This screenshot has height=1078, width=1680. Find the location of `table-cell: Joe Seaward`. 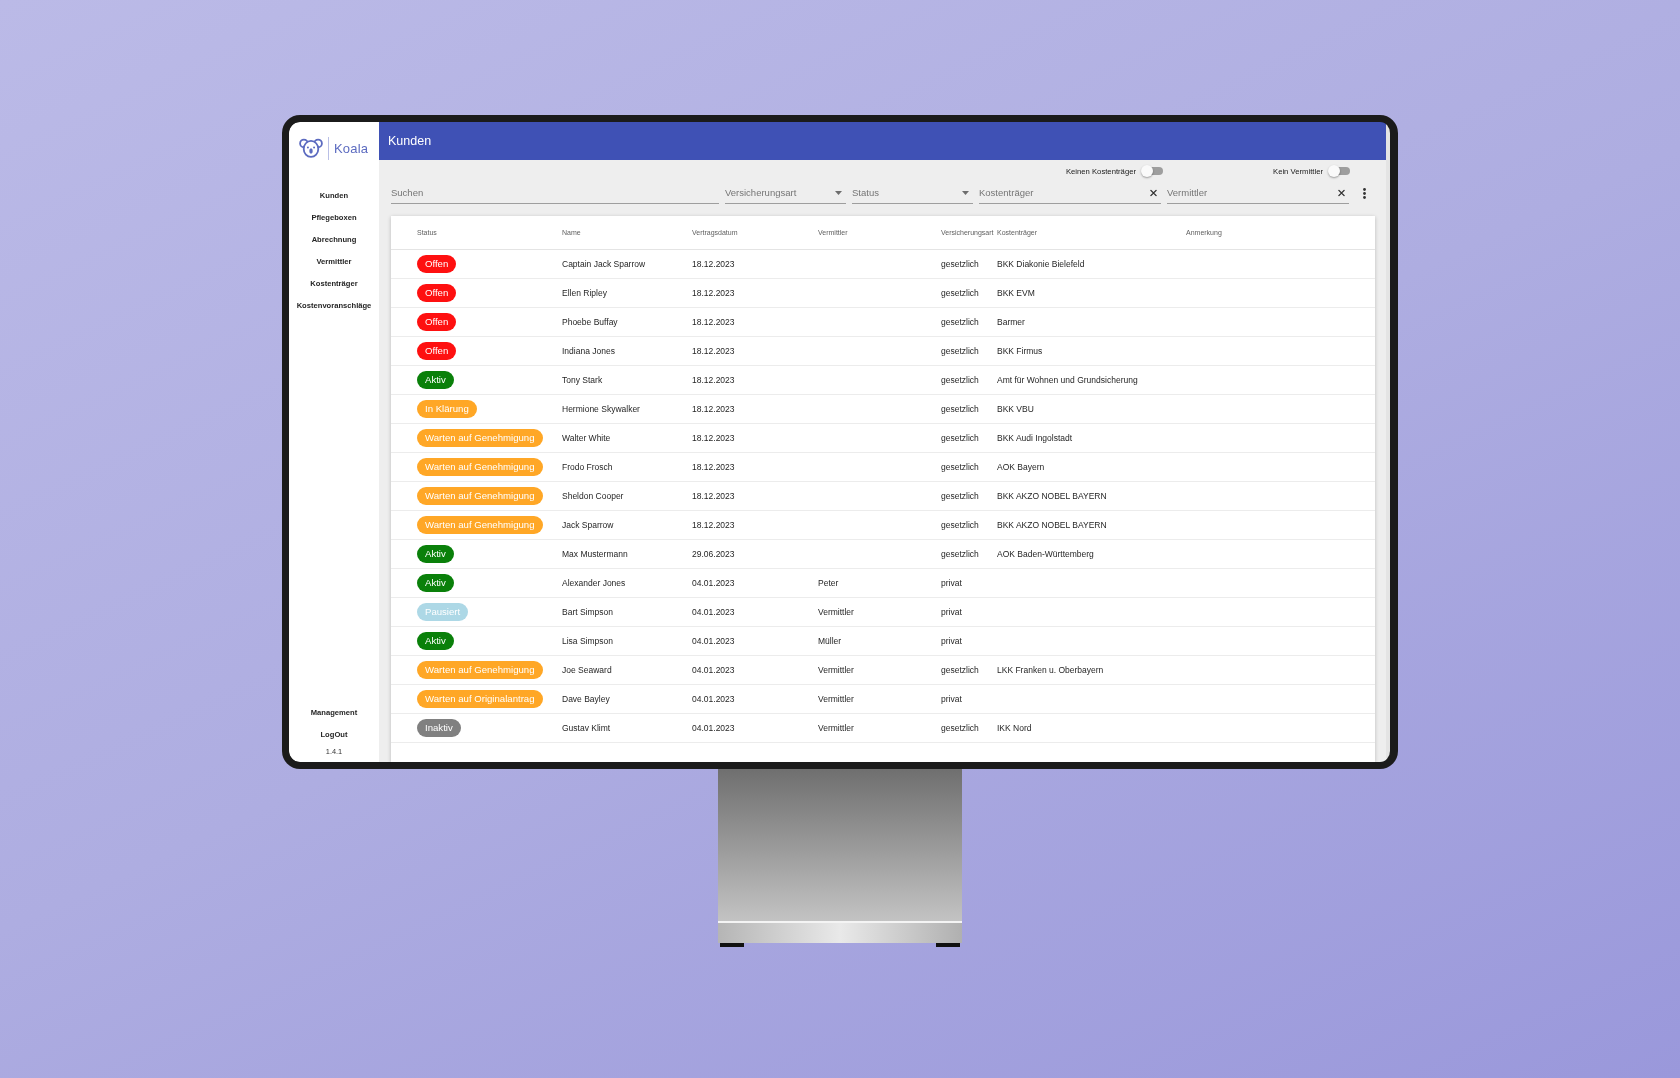

table-cell: Joe Seaward is located at coordinates (587, 670).